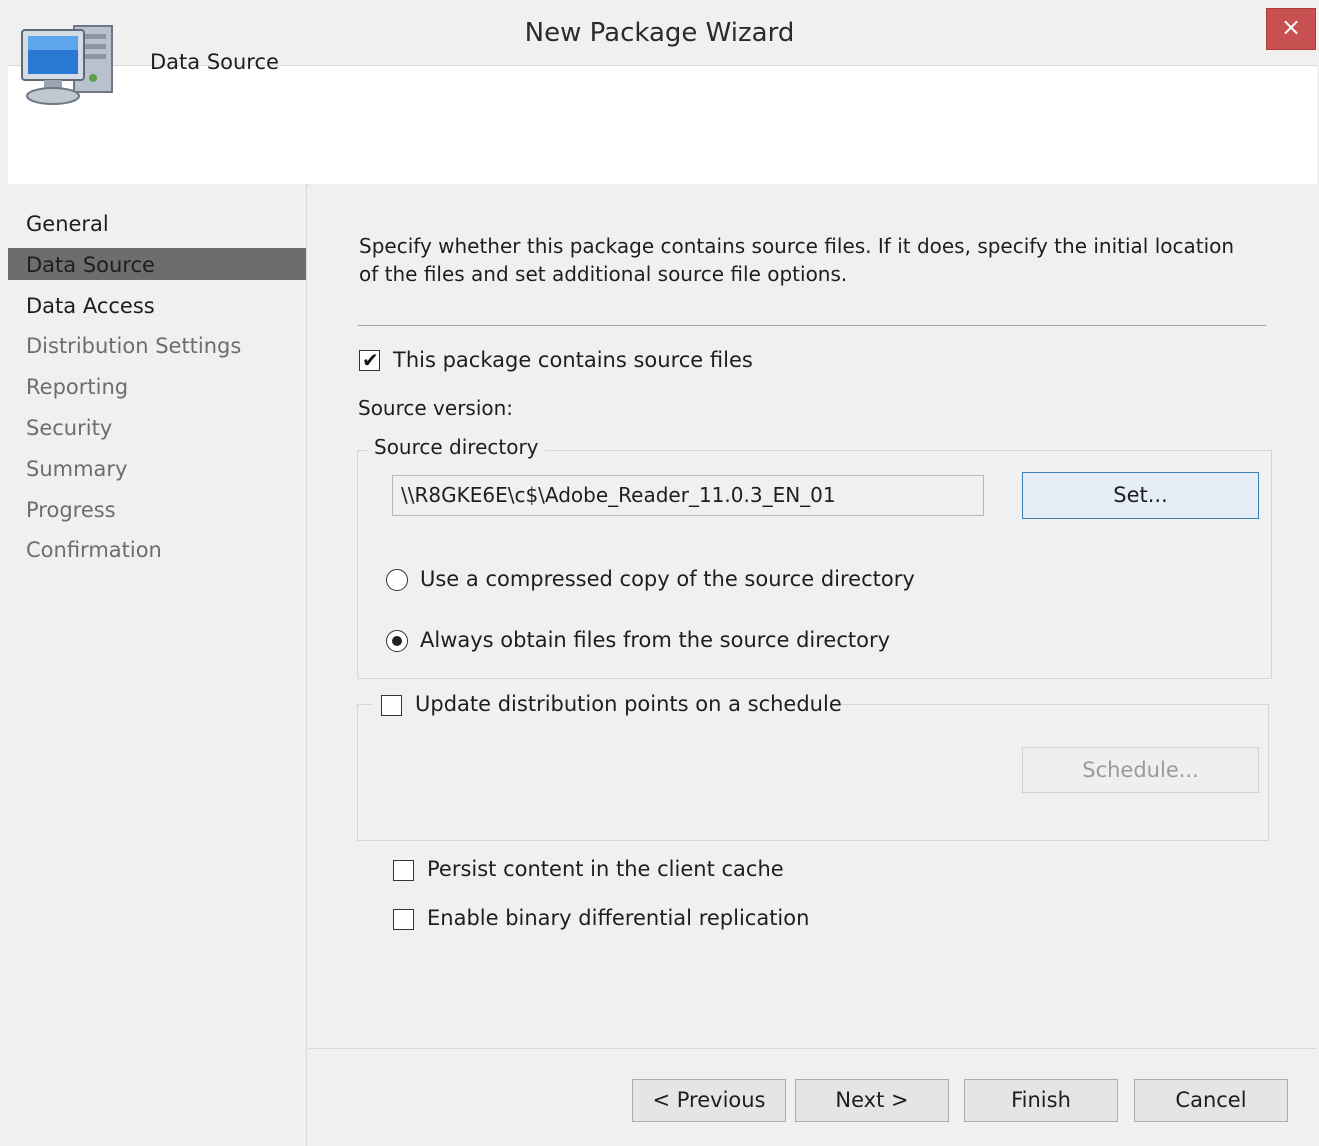  What do you see at coordinates (618, 495) in the screenshot?
I see `source-directory-value: \\R8GKE6E\c$\Adobe_Reader_11.0.3_EN_01` at bounding box center [618, 495].